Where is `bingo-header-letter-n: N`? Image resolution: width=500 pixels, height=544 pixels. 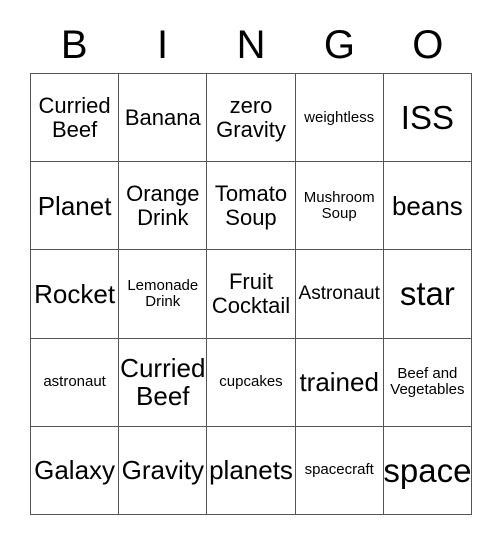
bingo-header-letter-n: N is located at coordinates (251, 44).